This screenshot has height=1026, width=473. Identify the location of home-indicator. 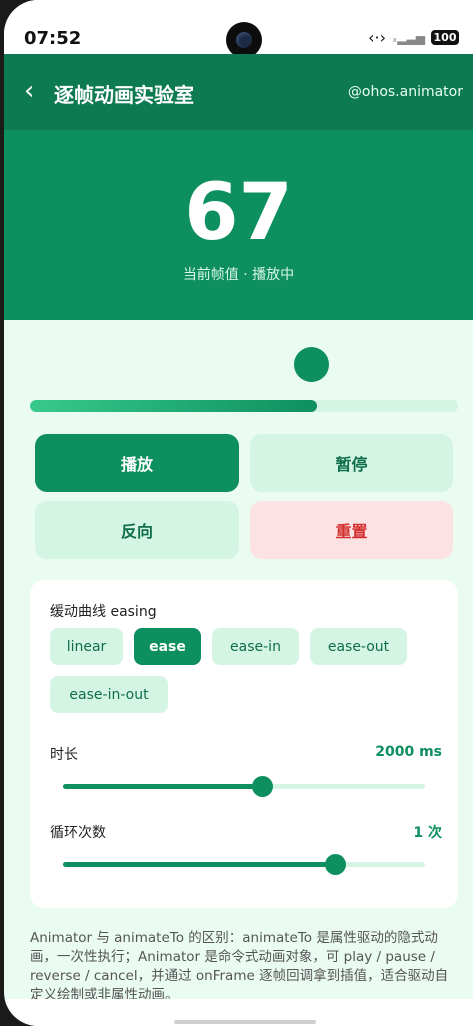
(245, 1022).